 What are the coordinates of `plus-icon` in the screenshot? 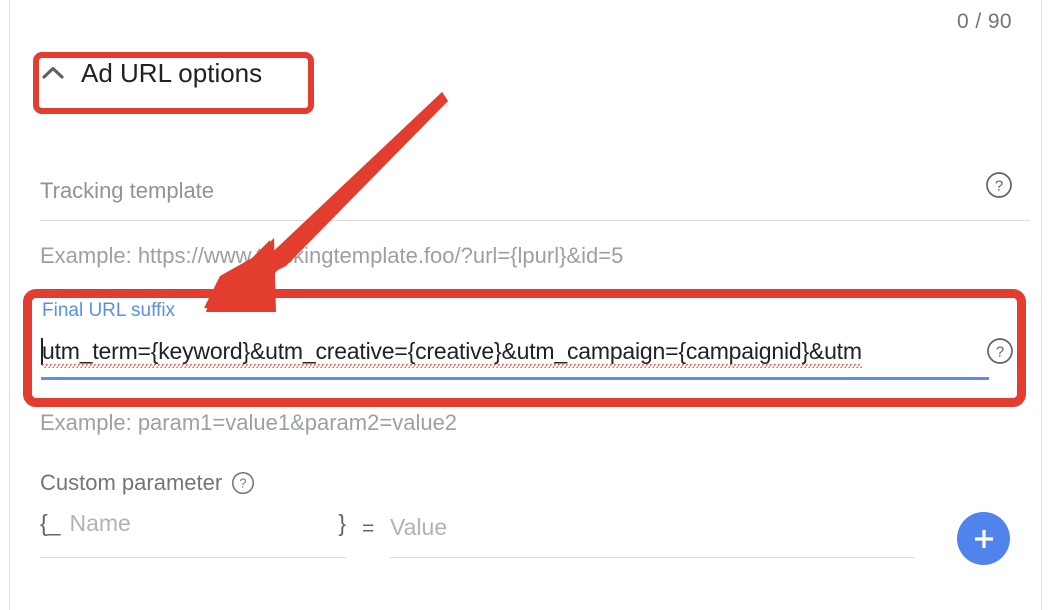 It's located at (984, 539).